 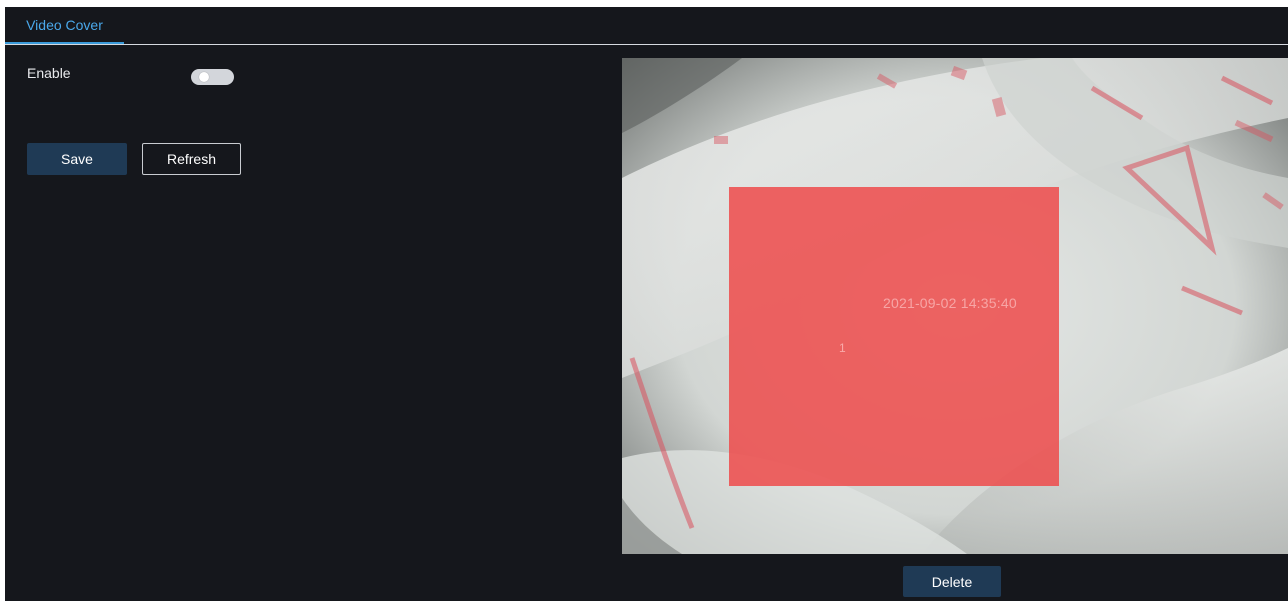 I want to click on tab-video-cover: Video Cover, so click(x=64, y=25).